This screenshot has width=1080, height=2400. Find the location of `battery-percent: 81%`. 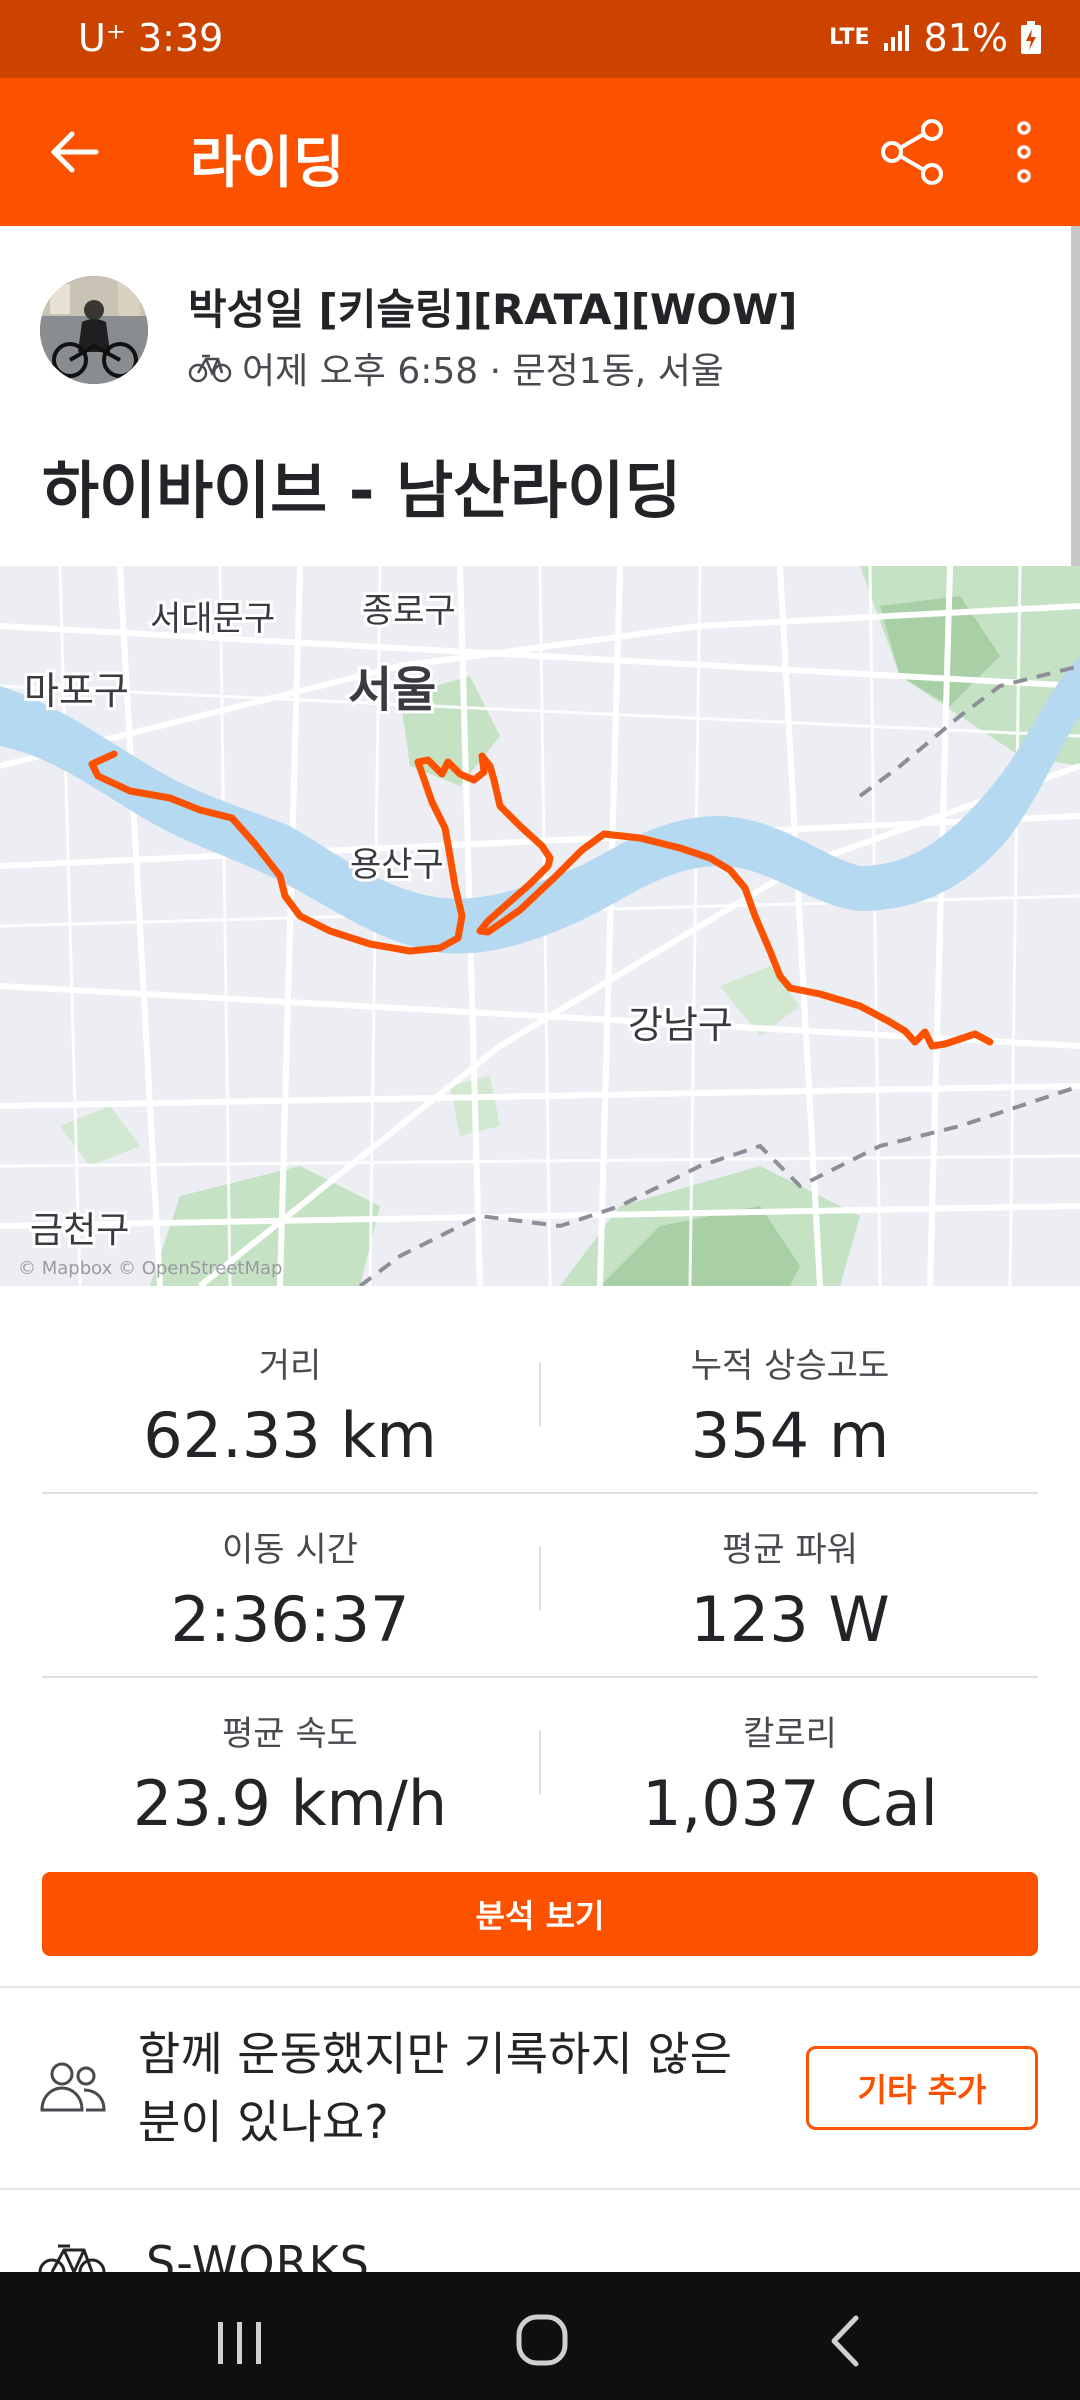

battery-percent: 81% is located at coordinates (965, 38).